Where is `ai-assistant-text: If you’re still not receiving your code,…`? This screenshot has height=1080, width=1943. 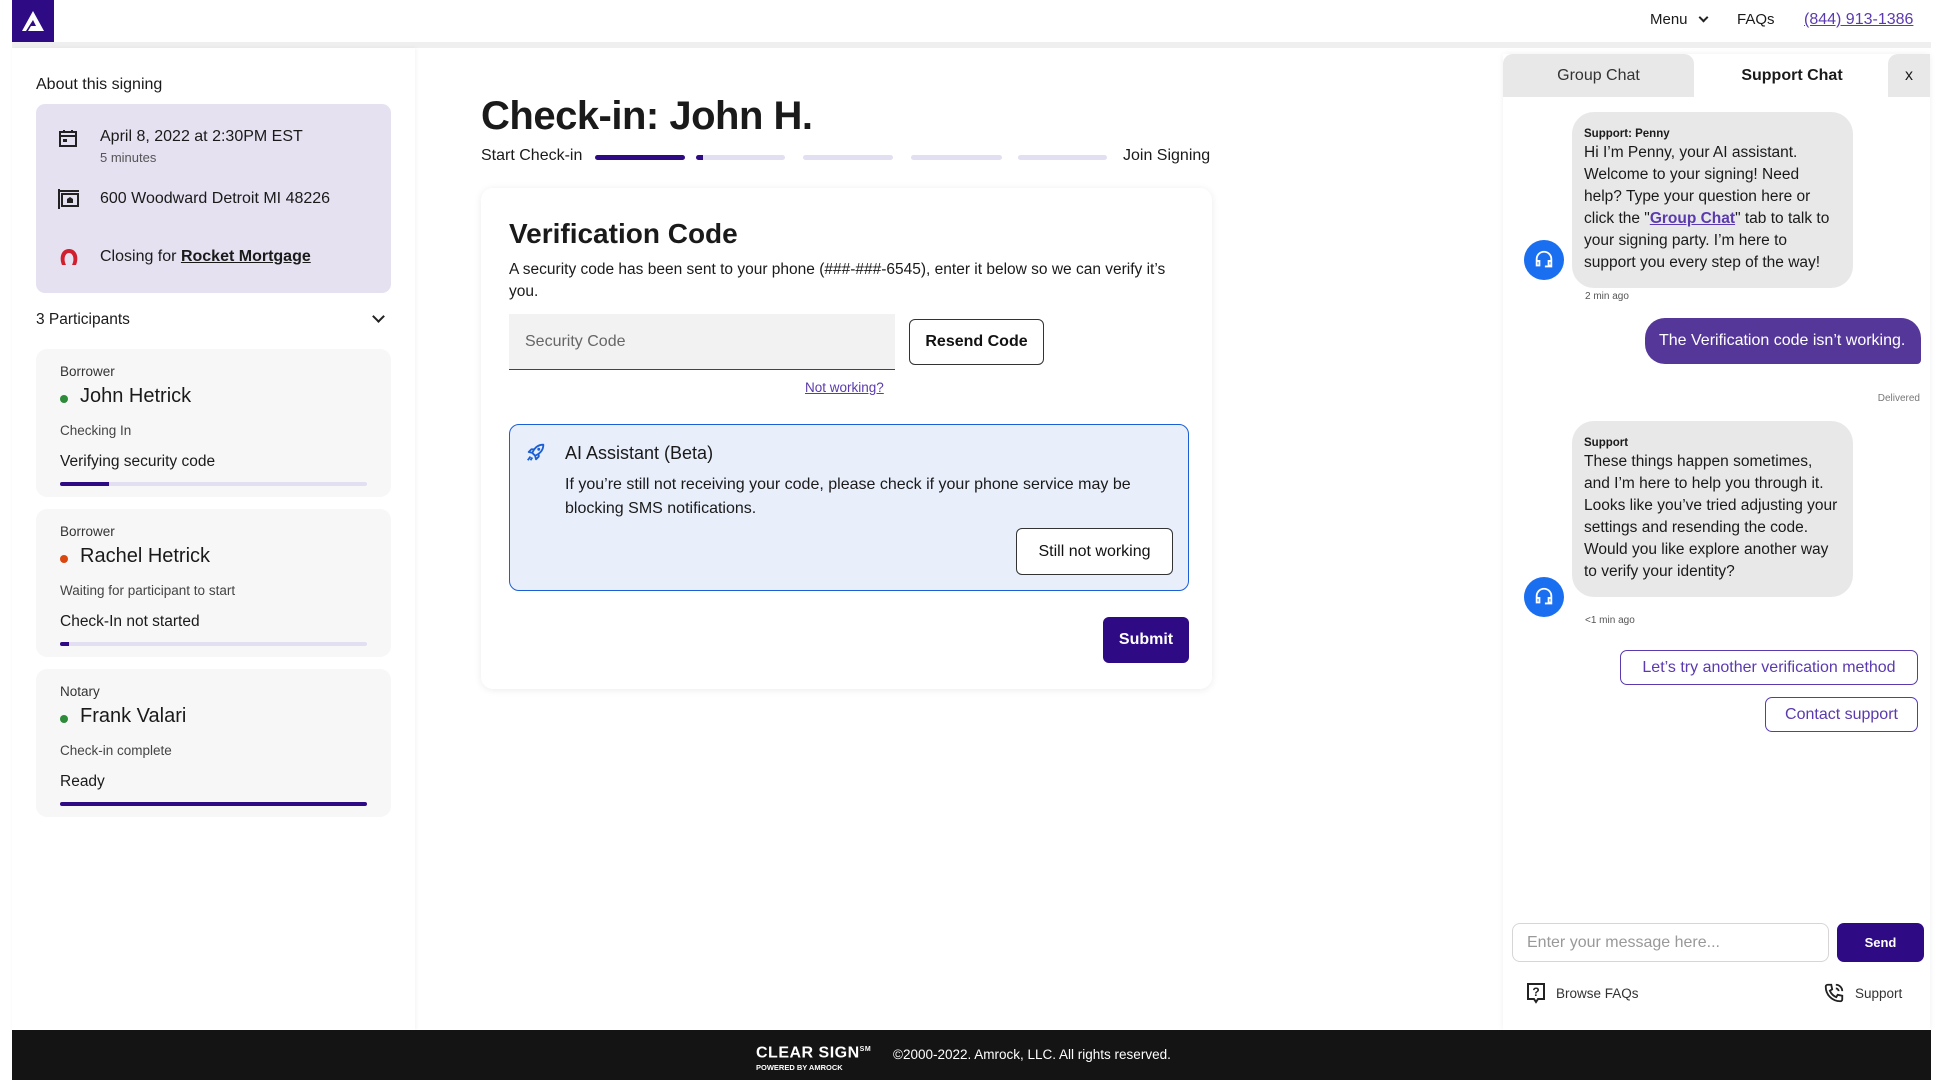 ai-assistant-text: If you’re still not receiving your code,… is located at coordinates (848, 496).